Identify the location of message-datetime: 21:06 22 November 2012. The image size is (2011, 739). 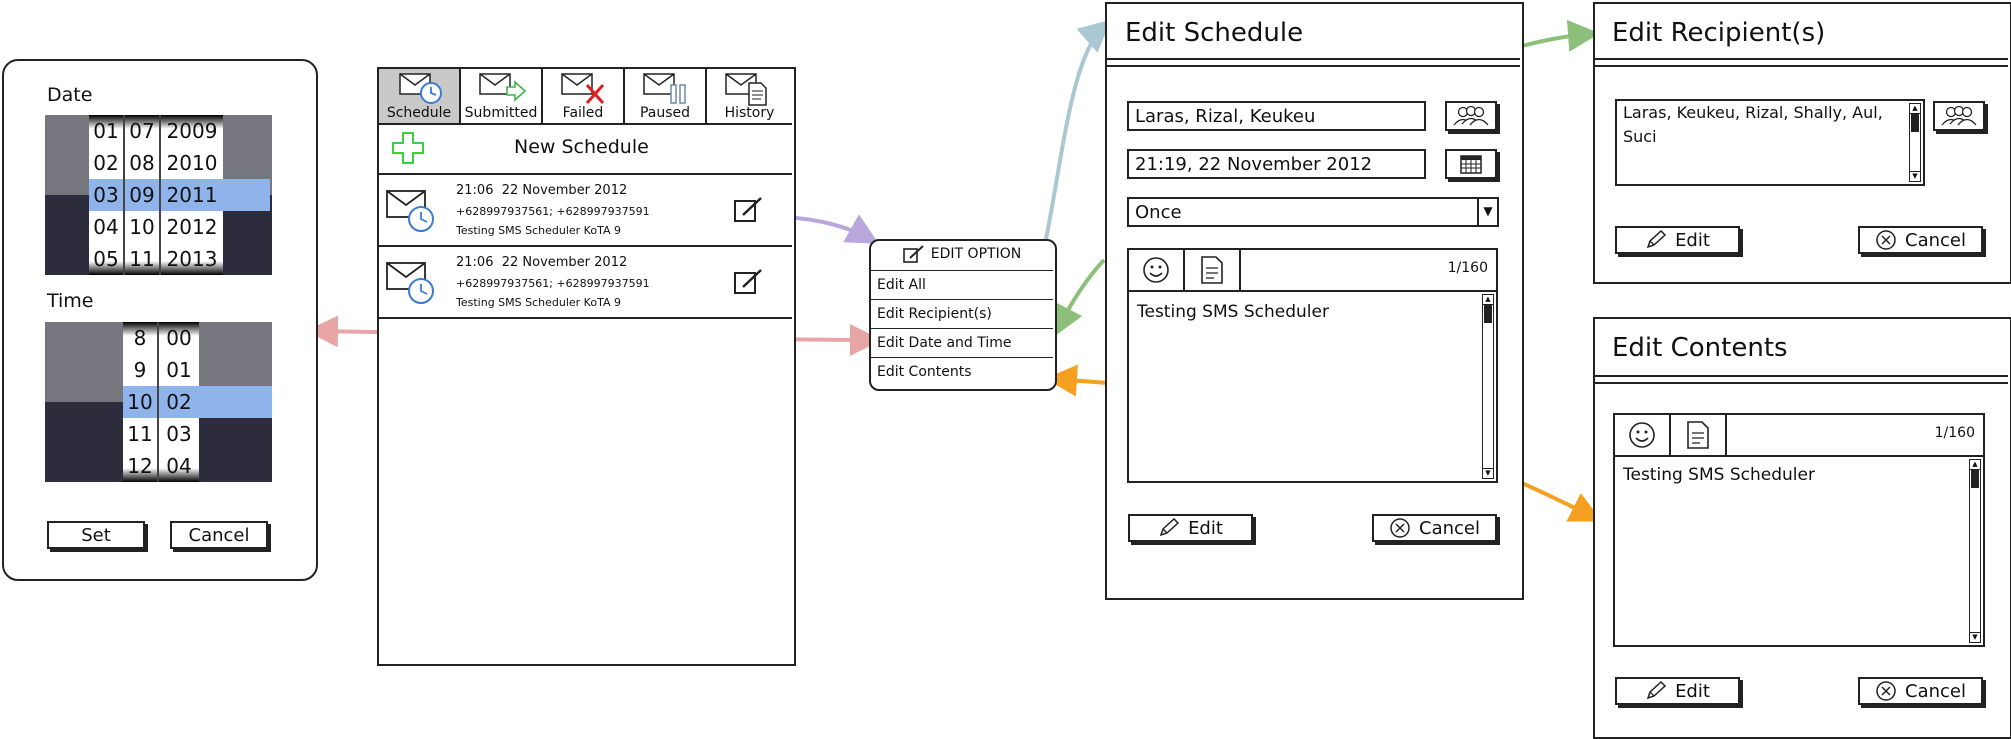
(542, 262).